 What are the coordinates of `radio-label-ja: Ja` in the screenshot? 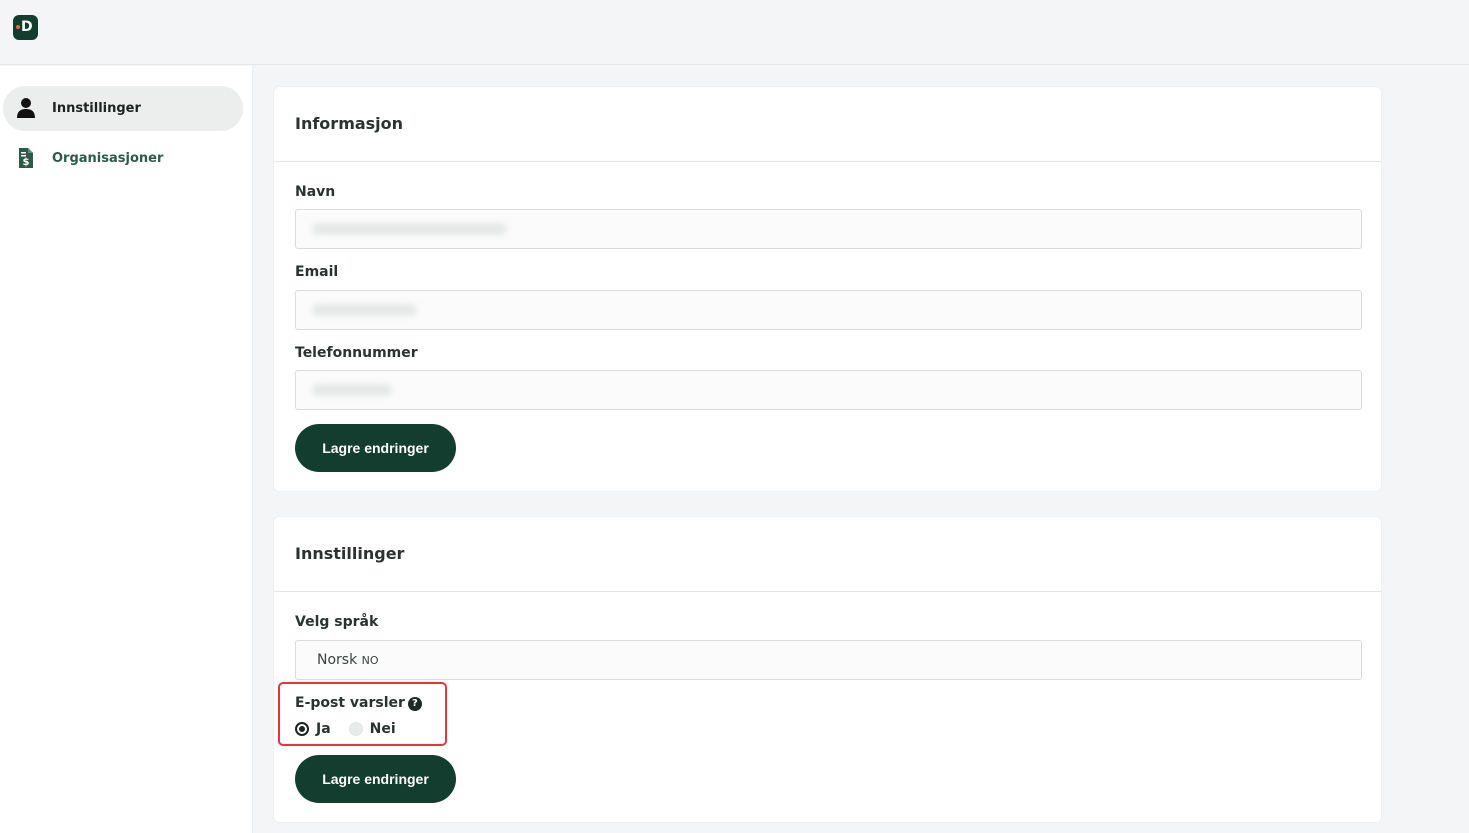 It's located at (323, 729).